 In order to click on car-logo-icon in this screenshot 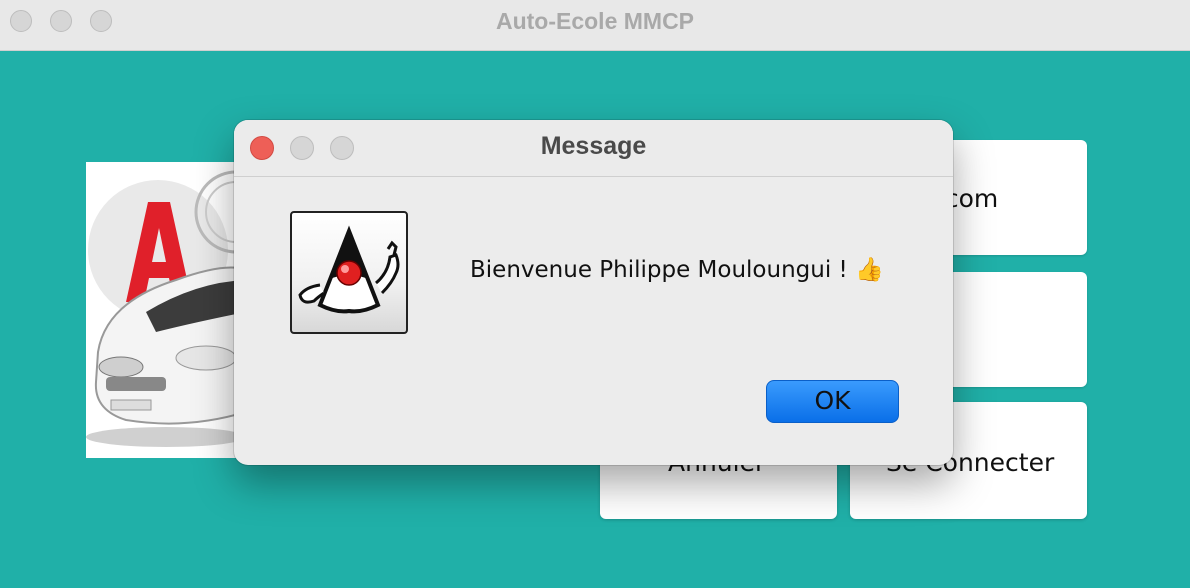, I will do `click(166, 308)`.